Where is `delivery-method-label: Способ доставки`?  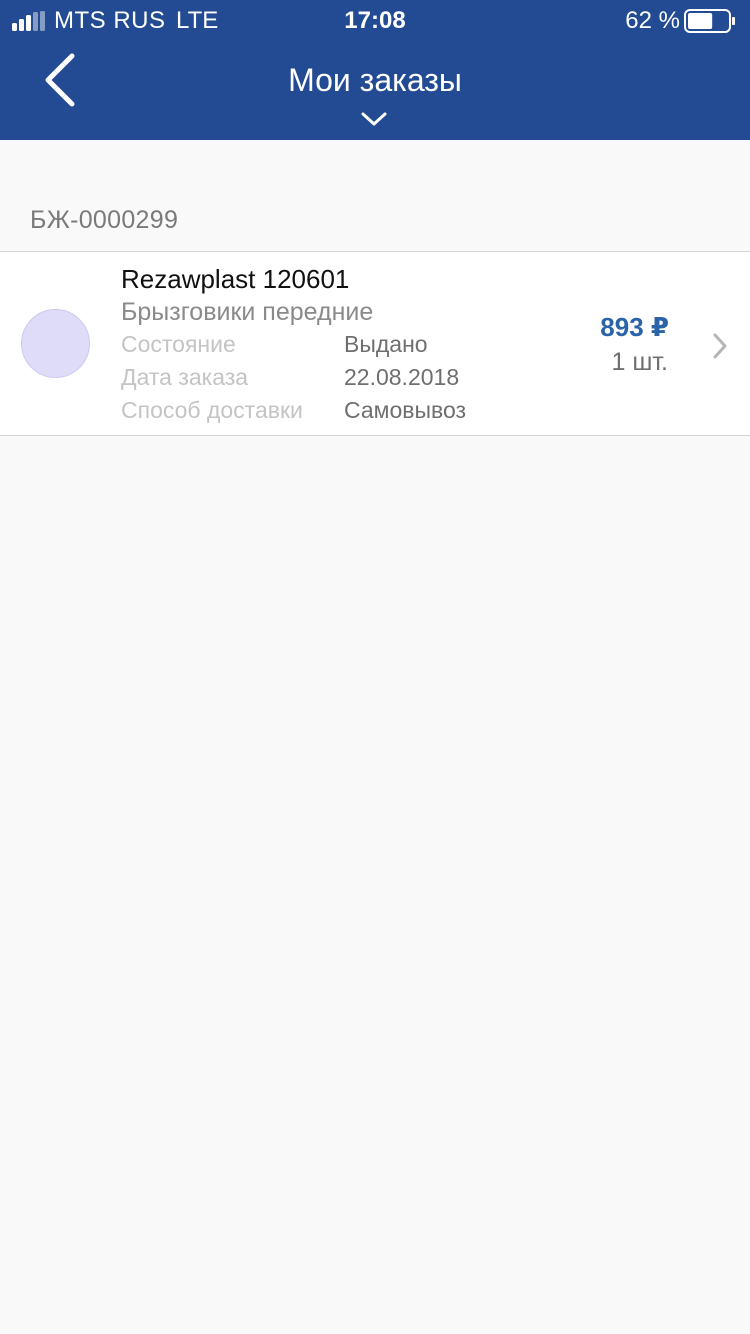
delivery-method-label: Способ доставки is located at coordinates (212, 410).